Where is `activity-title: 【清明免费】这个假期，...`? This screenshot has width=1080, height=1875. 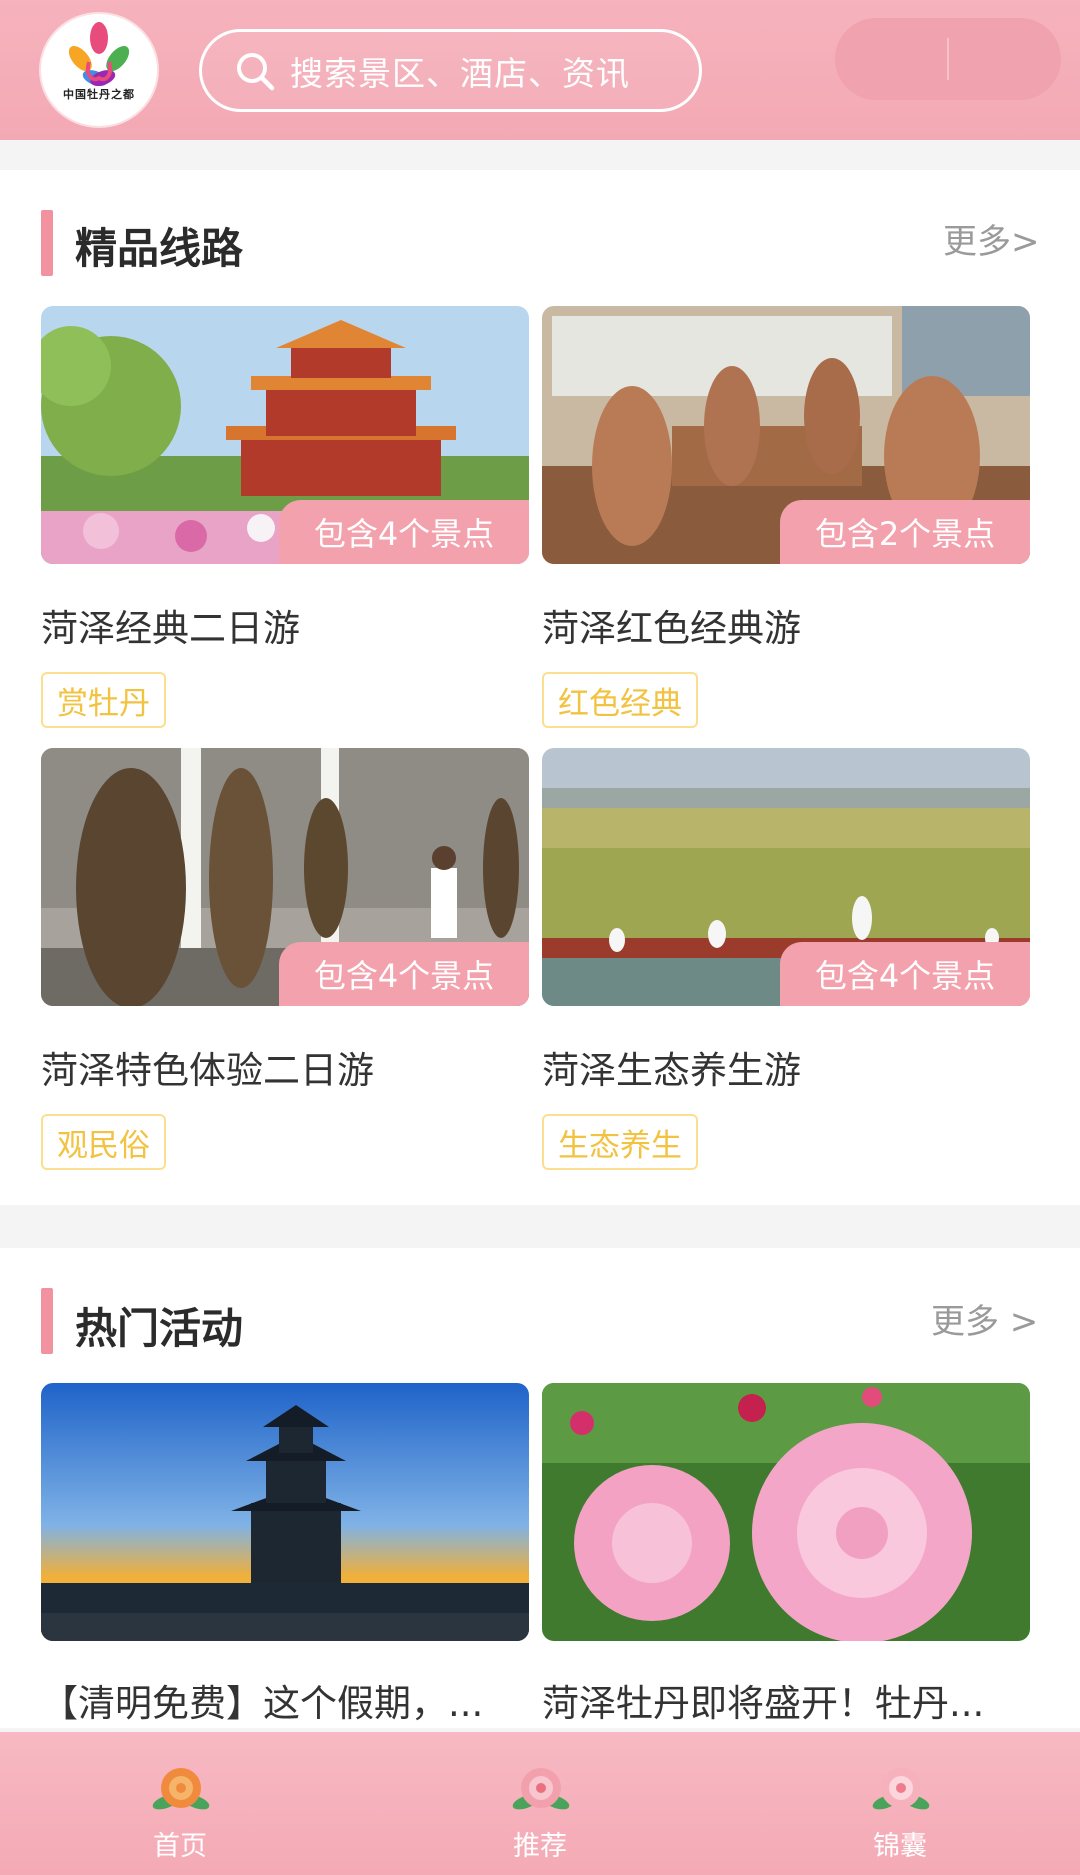
activity-title: 【清明免费】这个假期，... is located at coordinates (262, 1703).